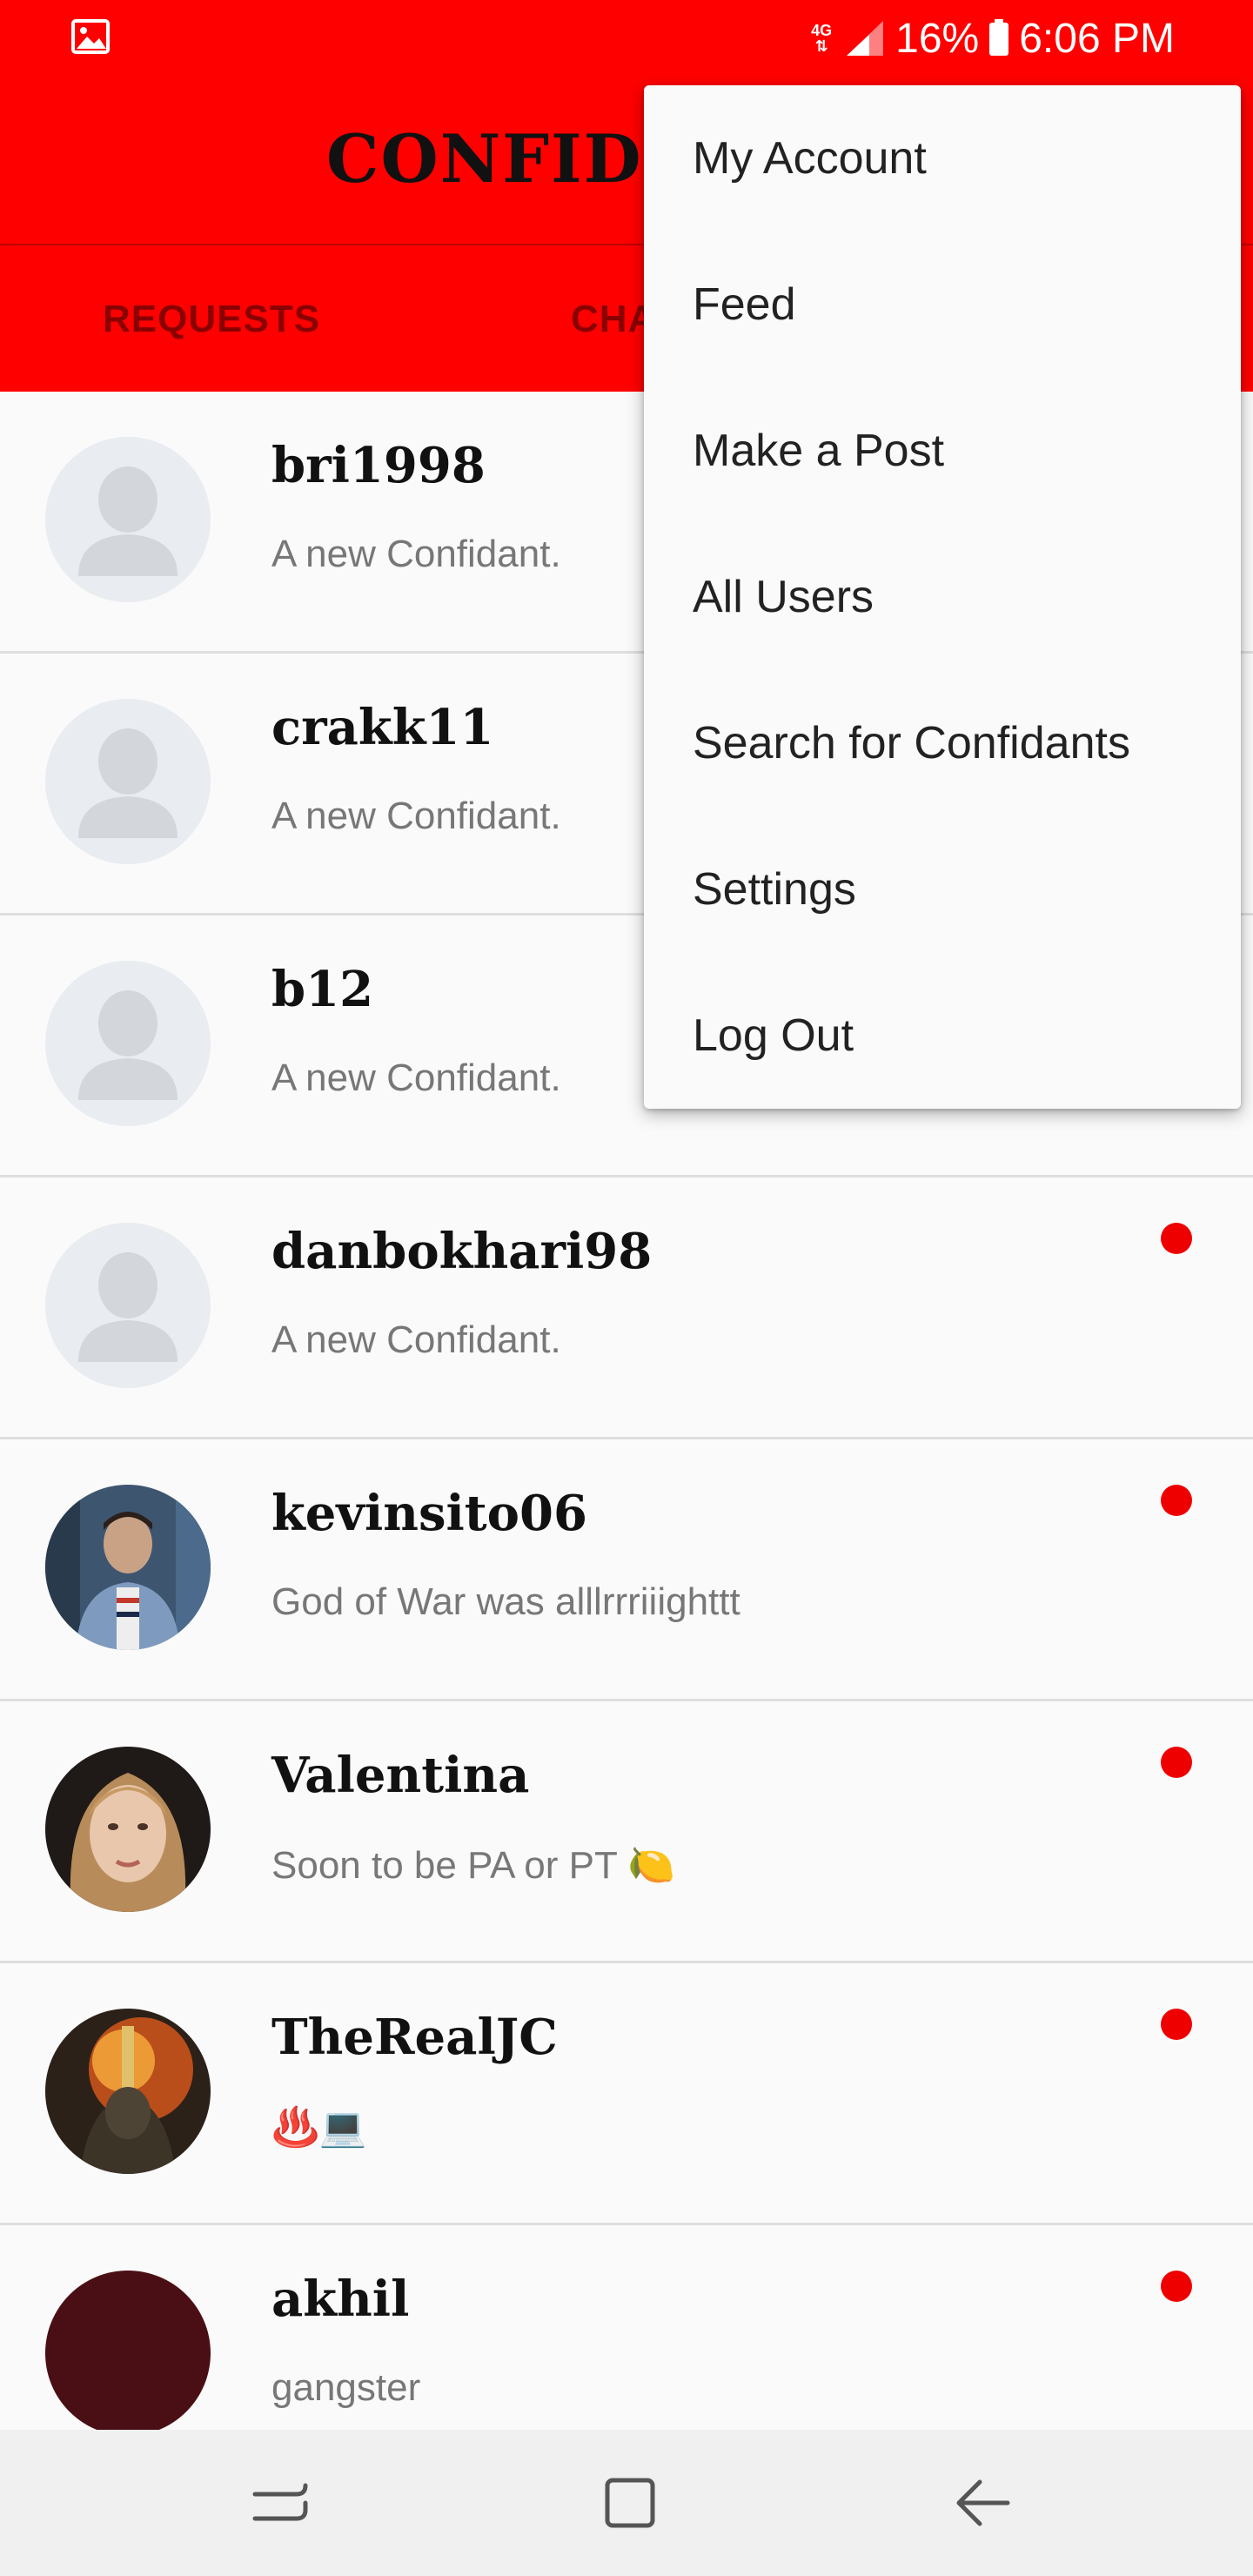 The width and height of the screenshot is (1253, 2576). Describe the element at coordinates (942, 889) in the screenshot. I see `menu-item-settings: Settings` at that location.